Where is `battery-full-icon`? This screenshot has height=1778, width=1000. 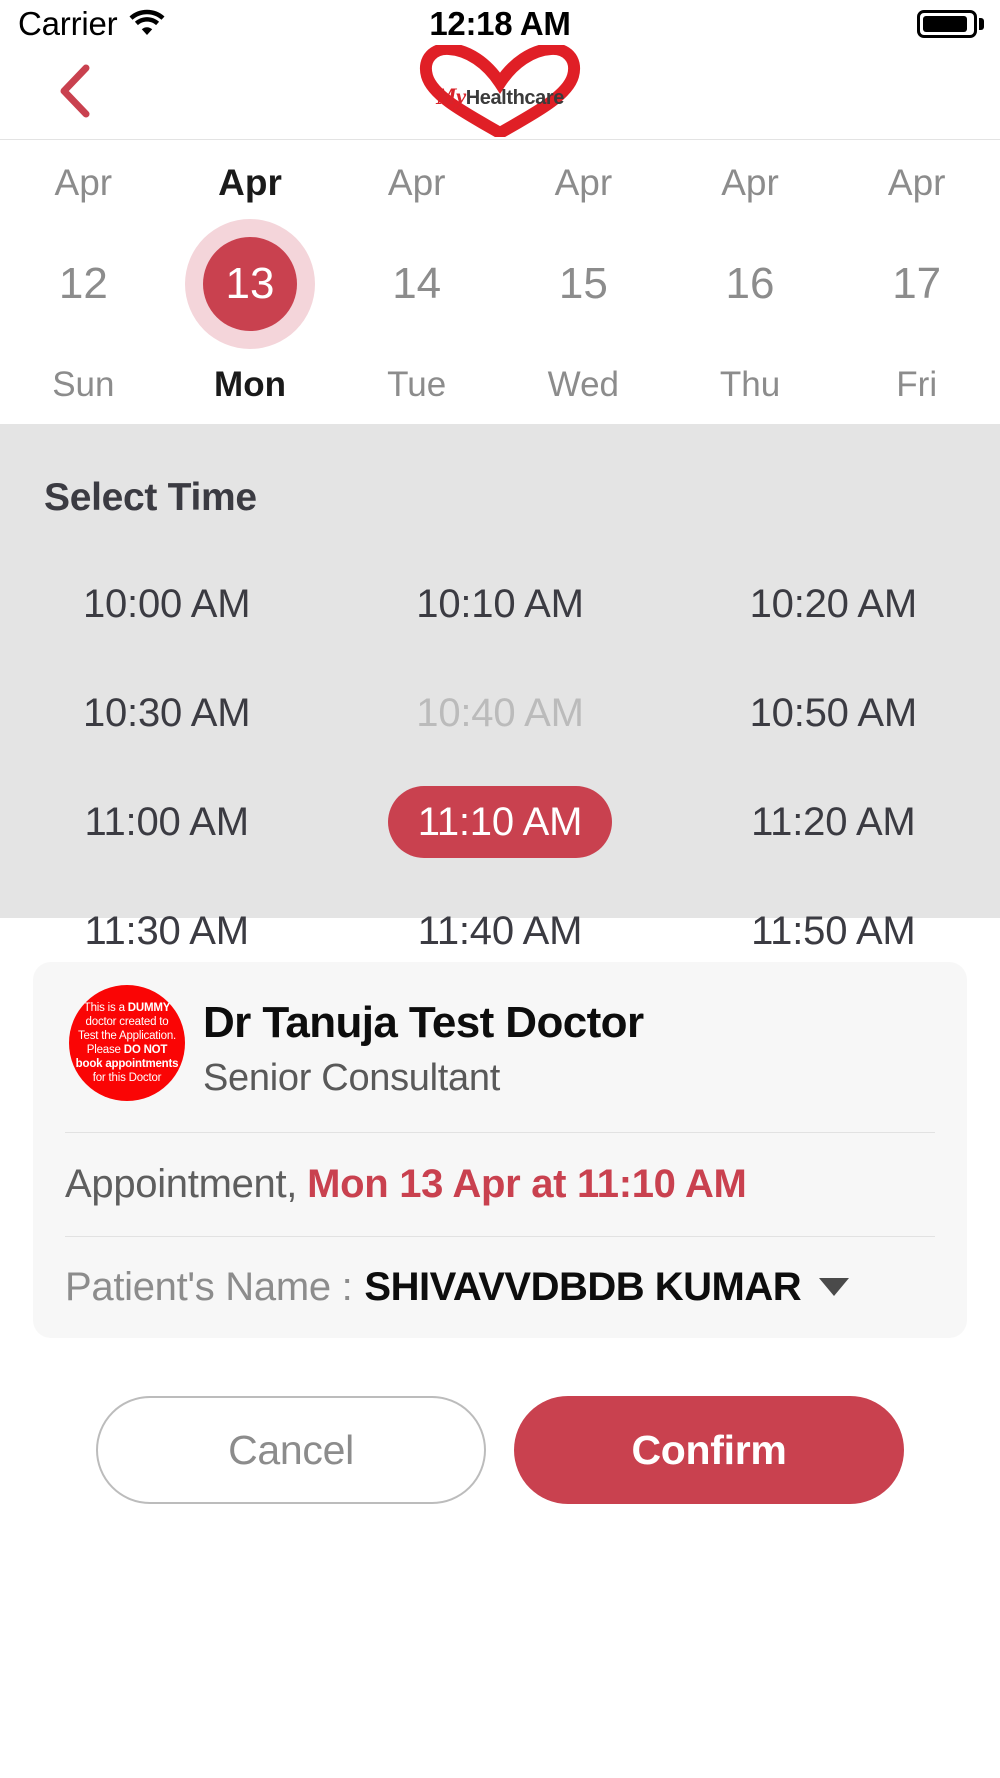 battery-full-icon is located at coordinates (947, 24).